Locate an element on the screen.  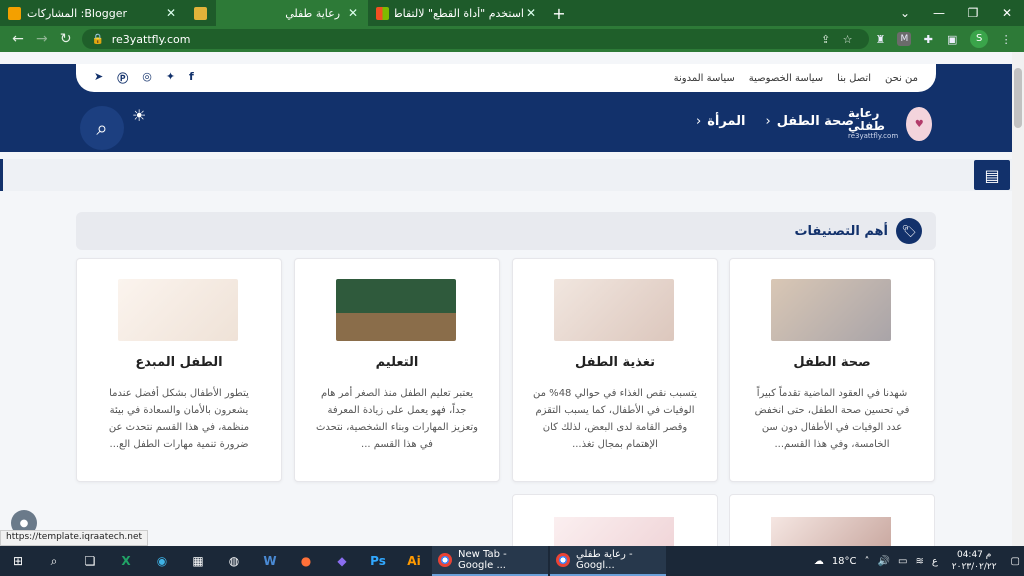
nav-item-child-health: صحة الطفل‹ is located at coordinates (809, 121).